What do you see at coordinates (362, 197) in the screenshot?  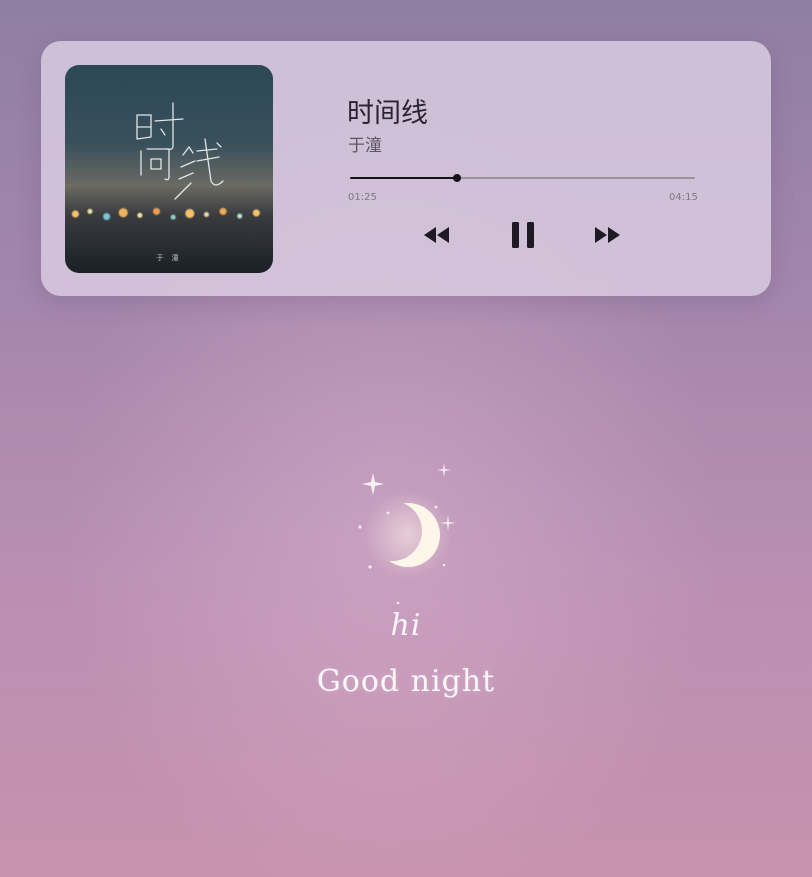 I see `current-time: 01:25` at bounding box center [362, 197].